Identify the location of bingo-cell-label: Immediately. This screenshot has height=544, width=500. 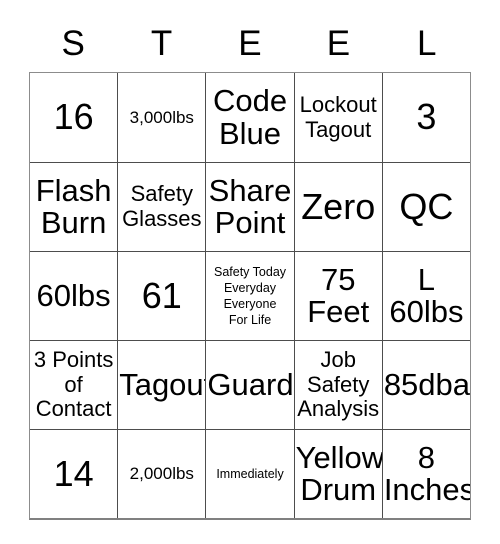
(250, 474).